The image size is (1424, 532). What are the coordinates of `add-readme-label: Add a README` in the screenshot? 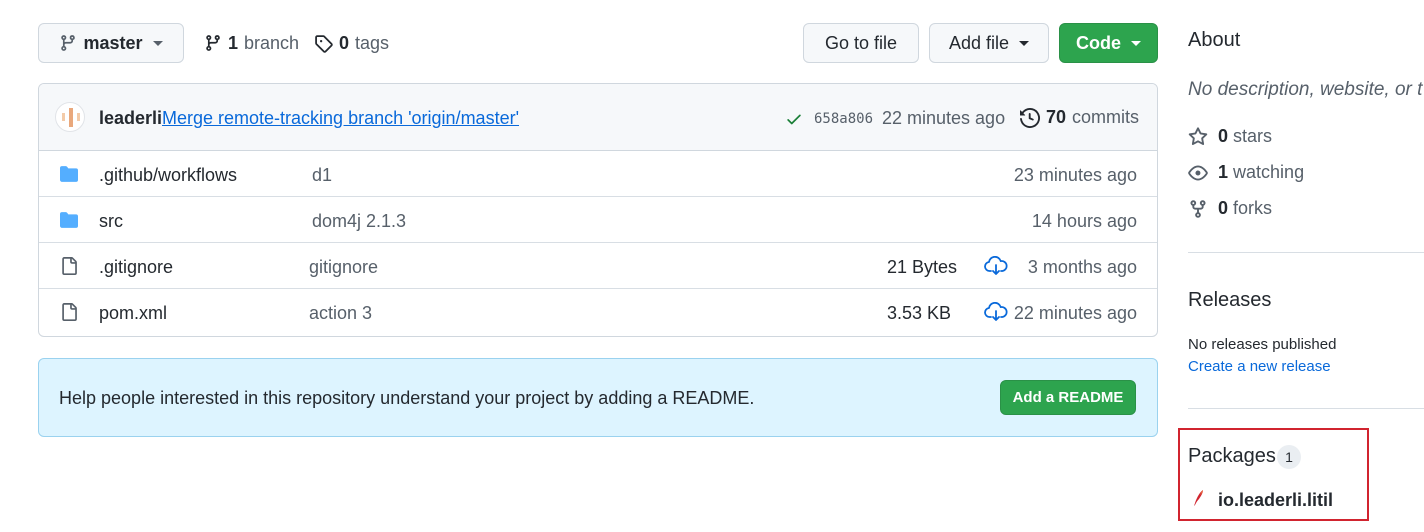 It's located at (1068, 397).